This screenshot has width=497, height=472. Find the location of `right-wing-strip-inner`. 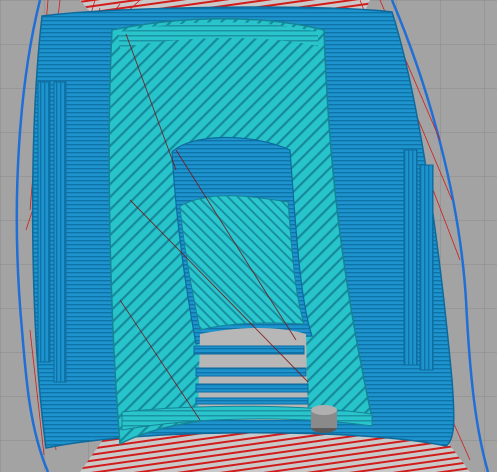

right-wing-strip-inner is located at coordinates (410, 257).